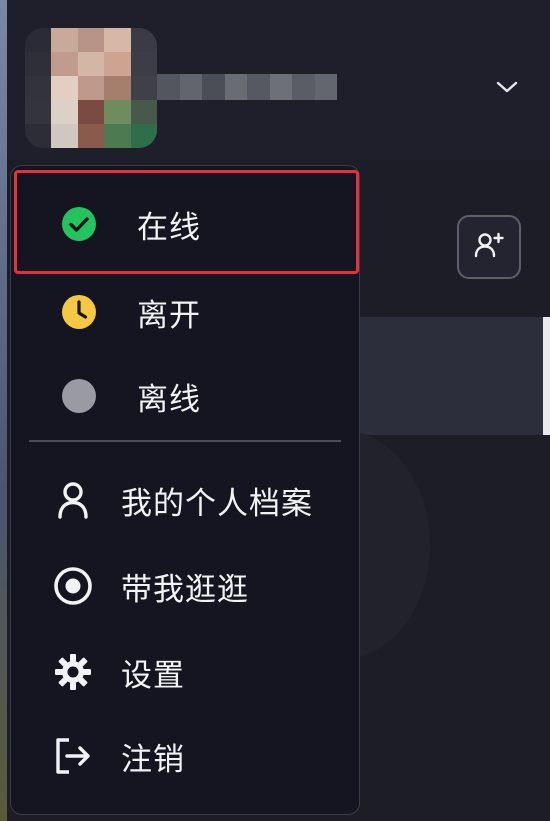 Image resolution: width=550 pixels, height=821 pixels. Describe the element at coordinates (546, 376) in the screenshot. I see `scrollbar` at that location.